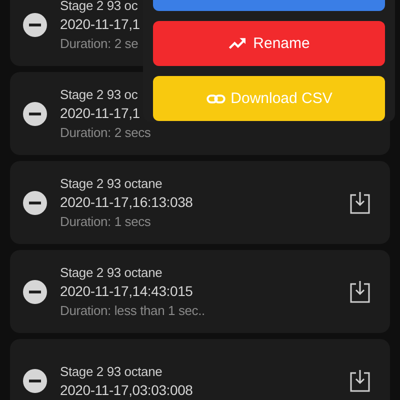 The height and width of the screenshot is (400, 400). I want to click on session-timestamp: 2020-11-17,03:03:008, so click(126, 390).